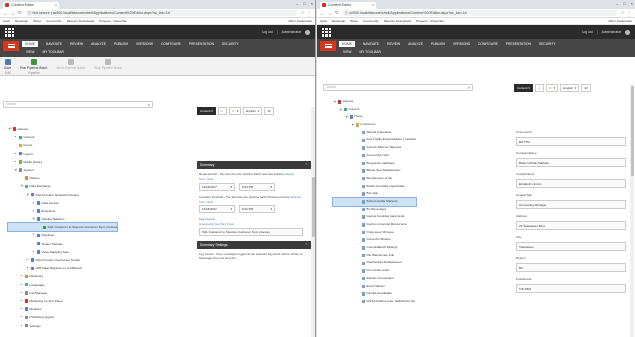 Image resolution: width=635 pixels, height=337 pixels. What do you see at coordinates (347, 44) in the screenshot?
I see `tab-home: HOME` at bounding box center [347, 44].